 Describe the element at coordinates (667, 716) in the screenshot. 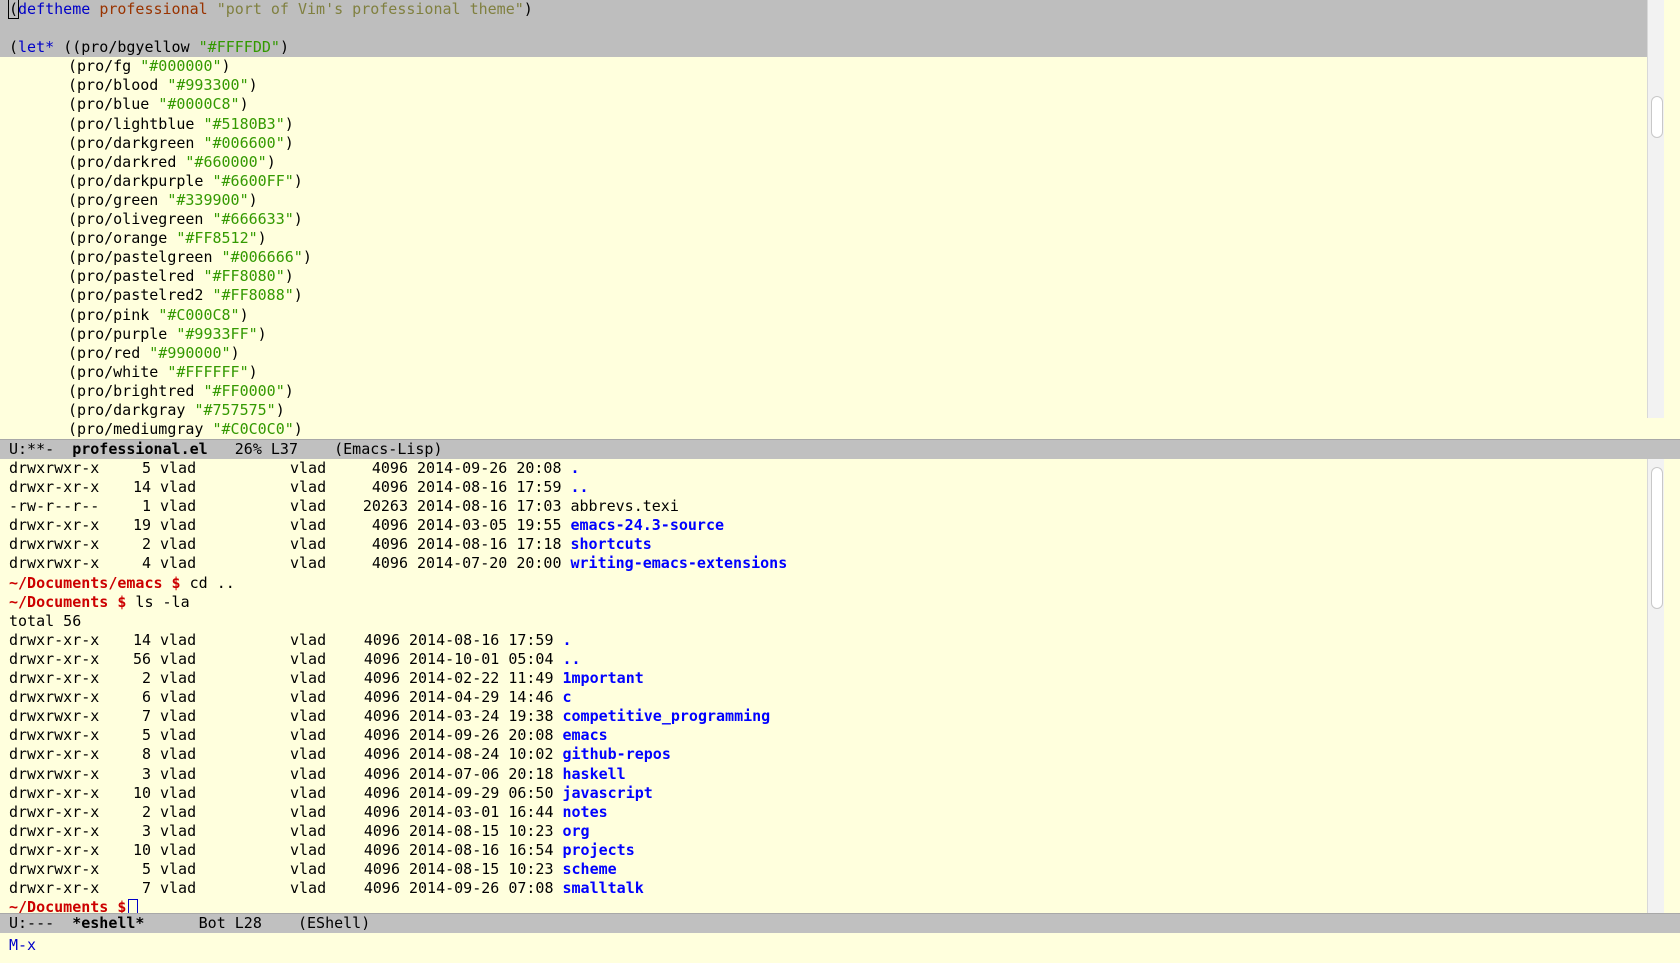

I see `directory-link: competitive_programming` at that location.